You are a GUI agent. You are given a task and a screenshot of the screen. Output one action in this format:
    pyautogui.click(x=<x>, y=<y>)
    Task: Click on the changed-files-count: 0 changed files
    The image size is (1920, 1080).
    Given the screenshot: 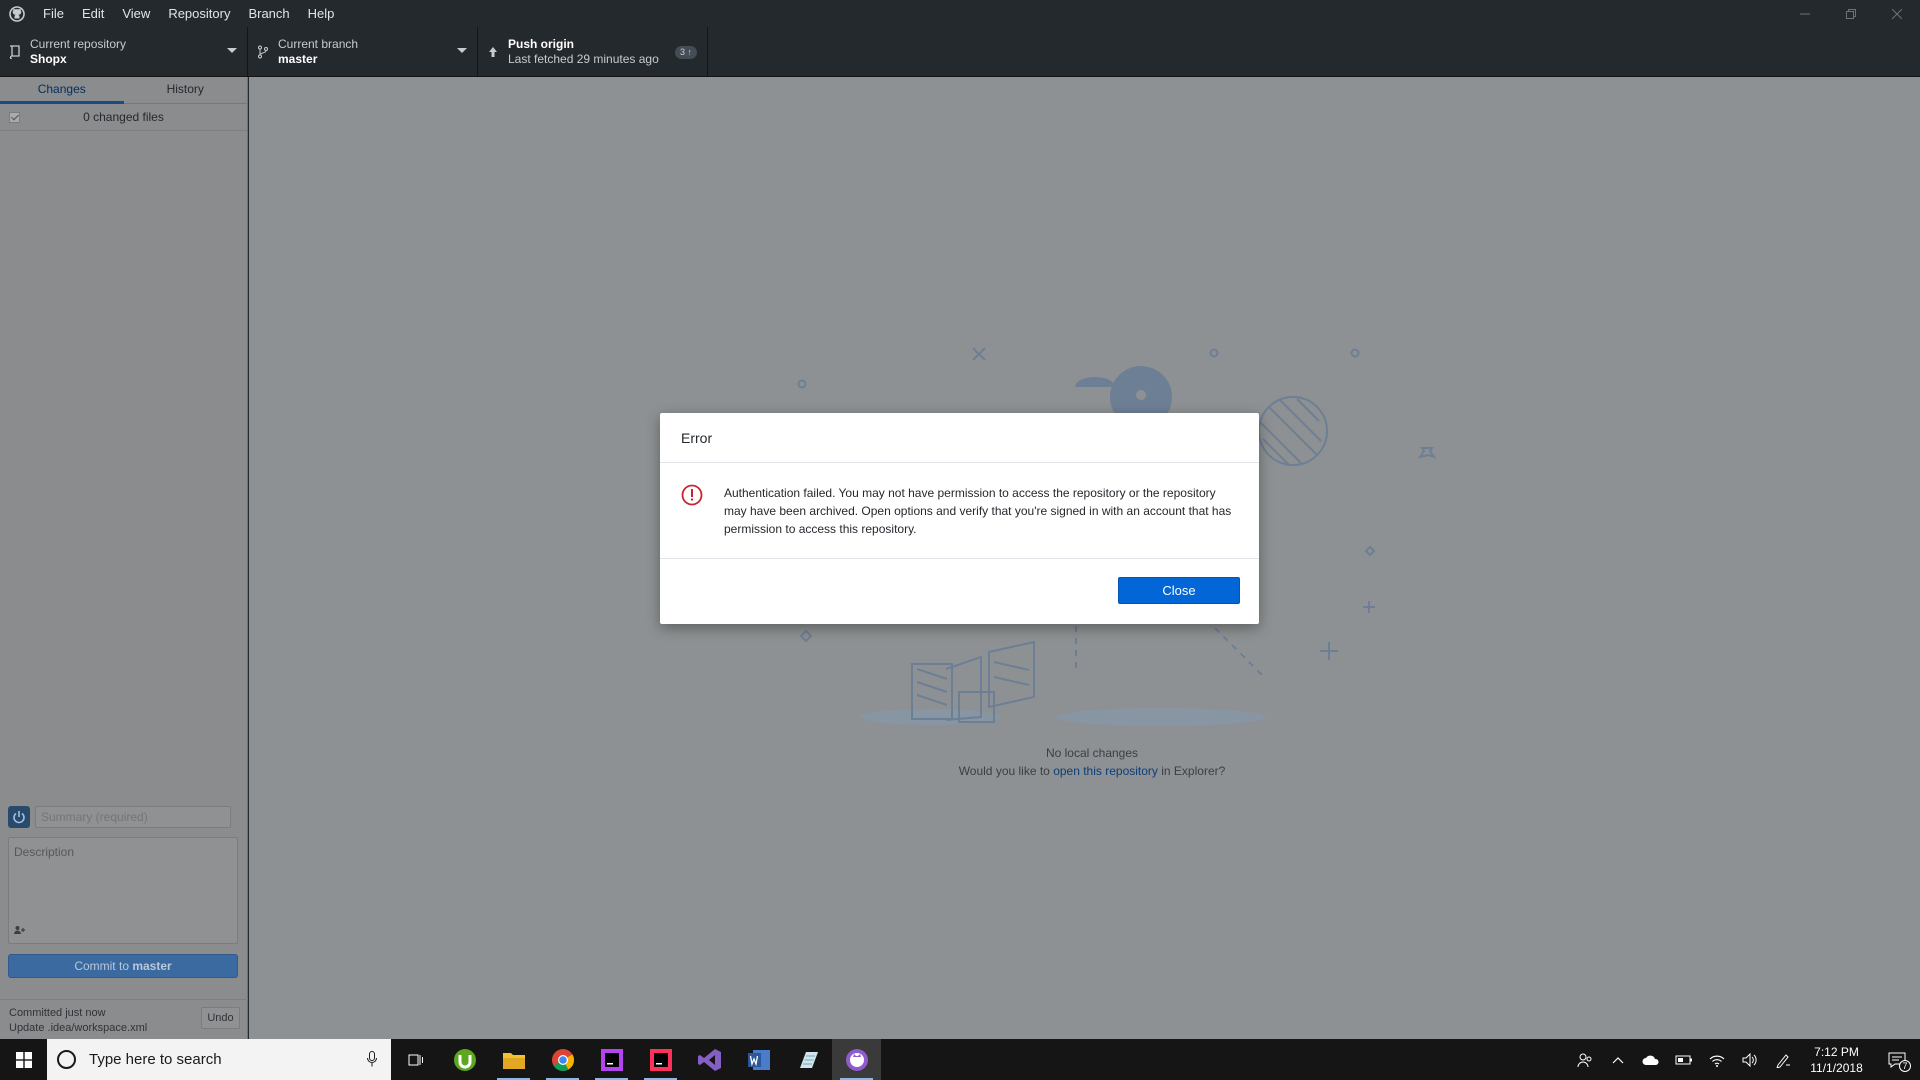 What is the action you would take?
    pyautogui.click(x=123, y=117)
    